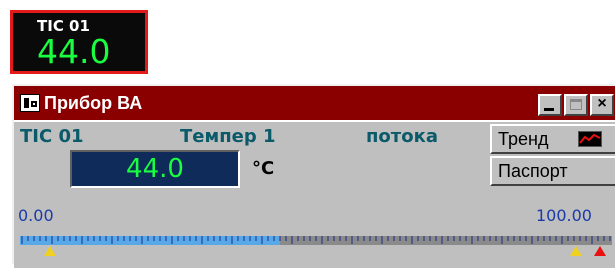 The width and height of the screenshot is (615, 268). I want to click on close-icon: ×, so click(602, 103).